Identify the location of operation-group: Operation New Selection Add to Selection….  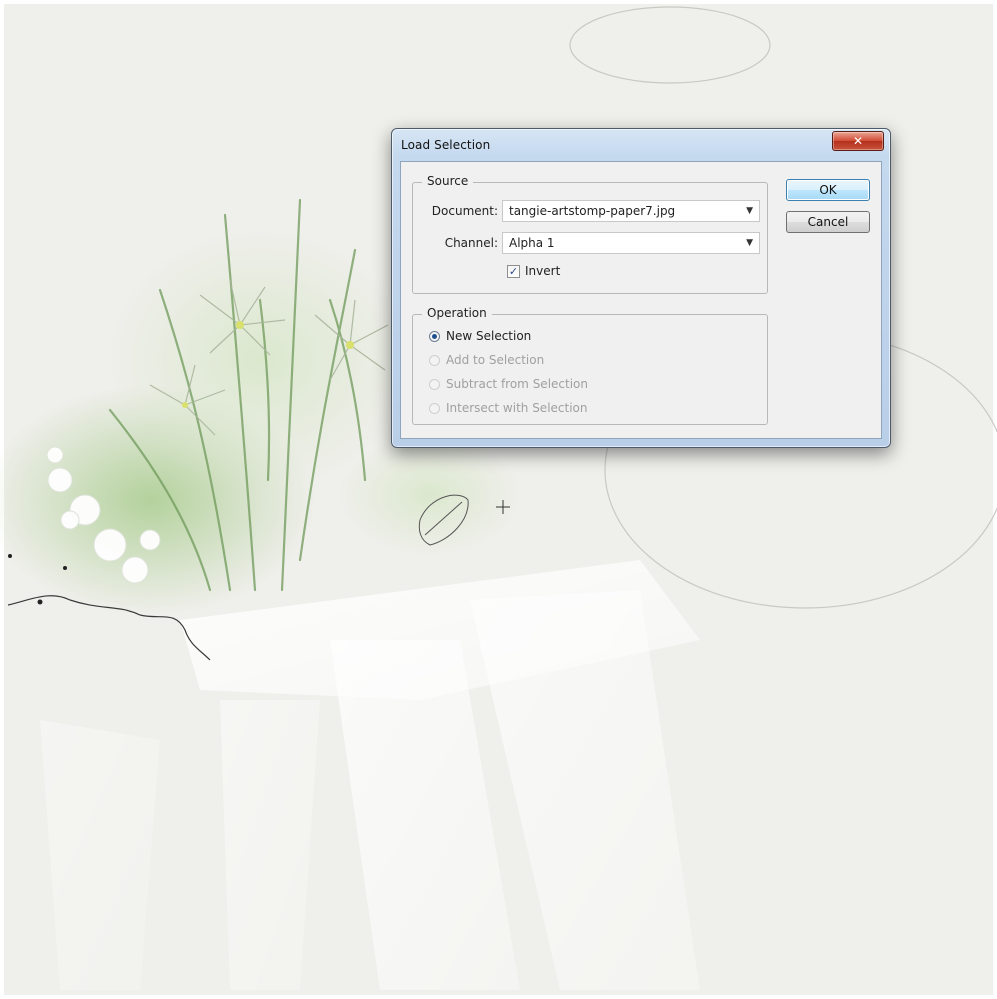
(590, 365).